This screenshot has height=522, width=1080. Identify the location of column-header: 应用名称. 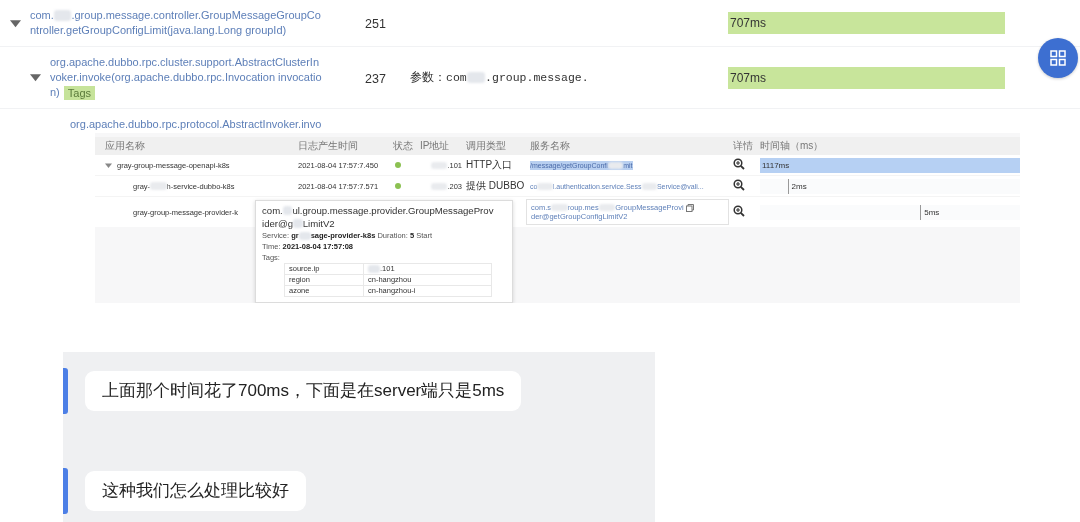
(125, 146).